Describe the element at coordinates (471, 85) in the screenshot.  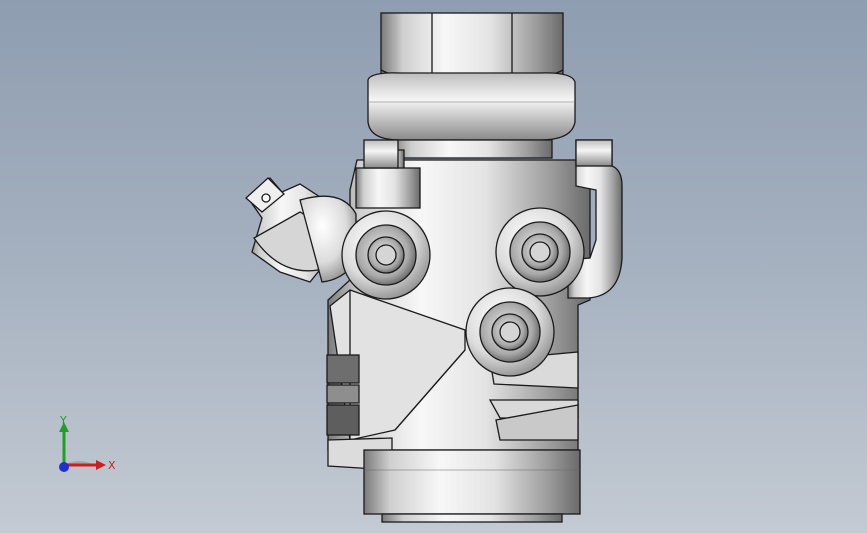
I see `hex-cap` at that location.